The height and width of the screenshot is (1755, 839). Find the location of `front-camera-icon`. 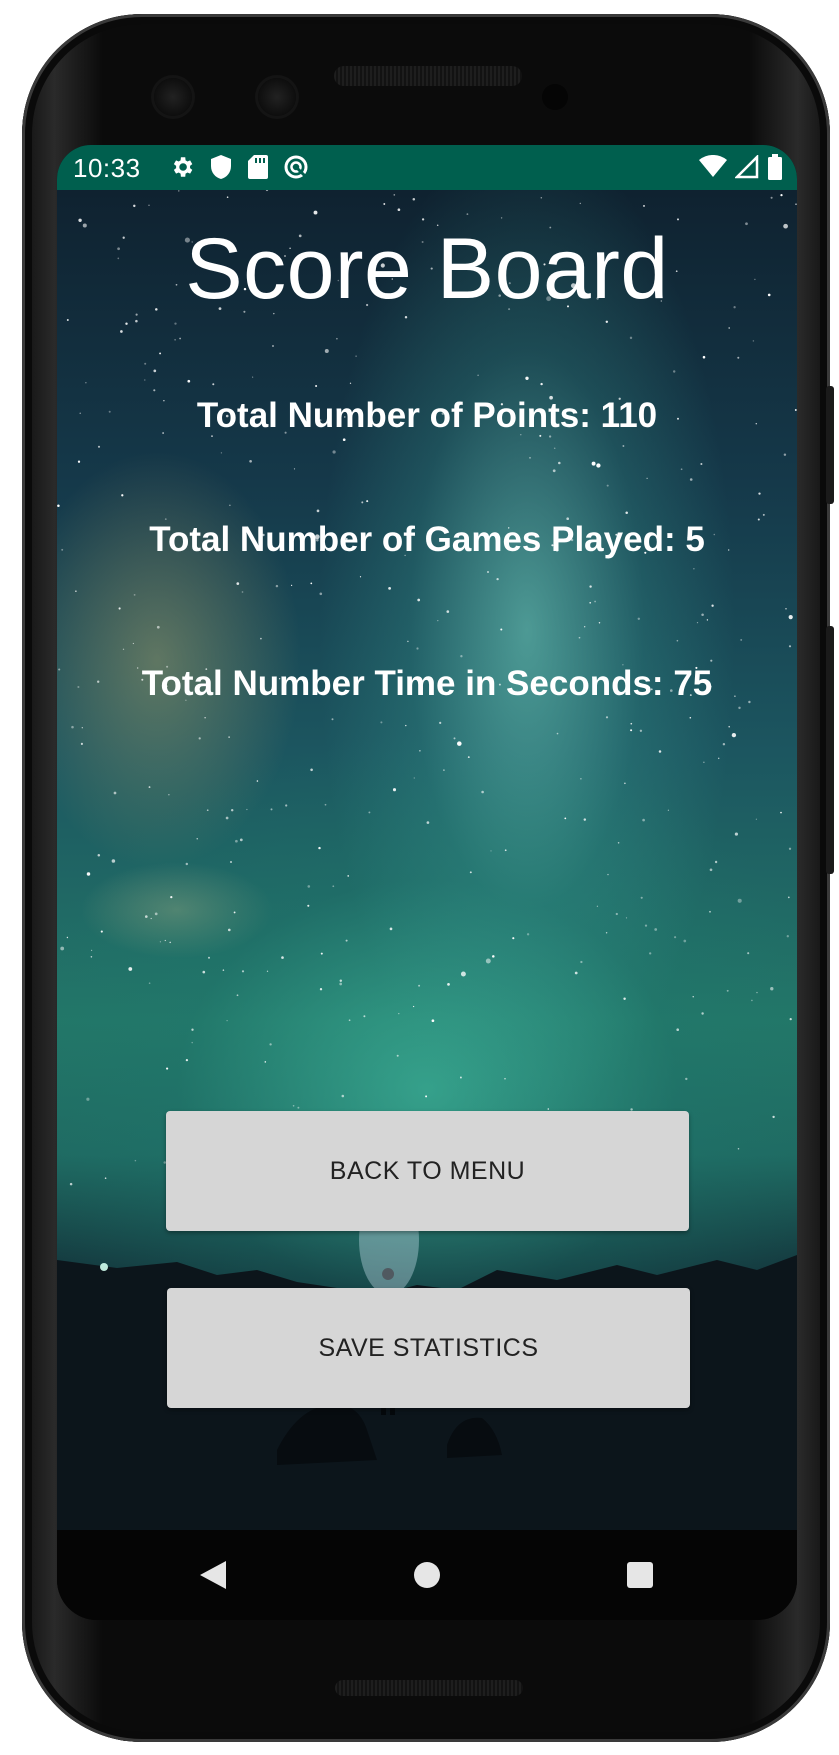

front-camera-icon is located at coordinates (173, 97).